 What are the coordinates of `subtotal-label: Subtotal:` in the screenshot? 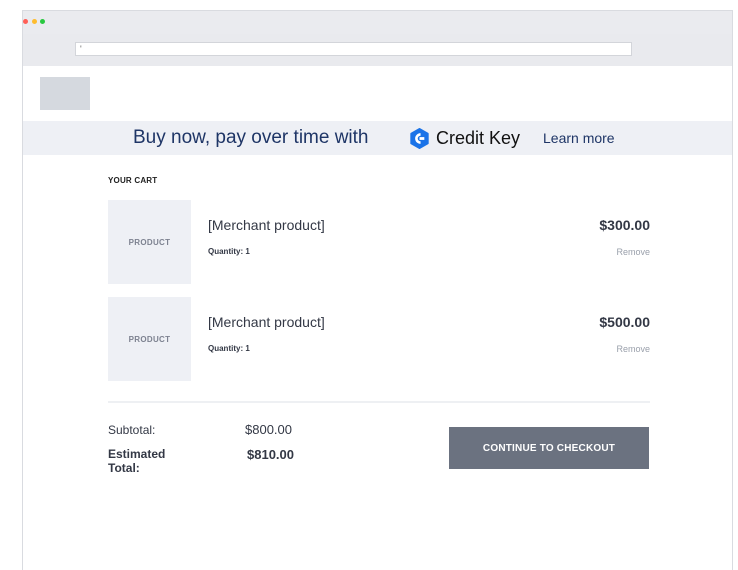 It's located at (132, 430).